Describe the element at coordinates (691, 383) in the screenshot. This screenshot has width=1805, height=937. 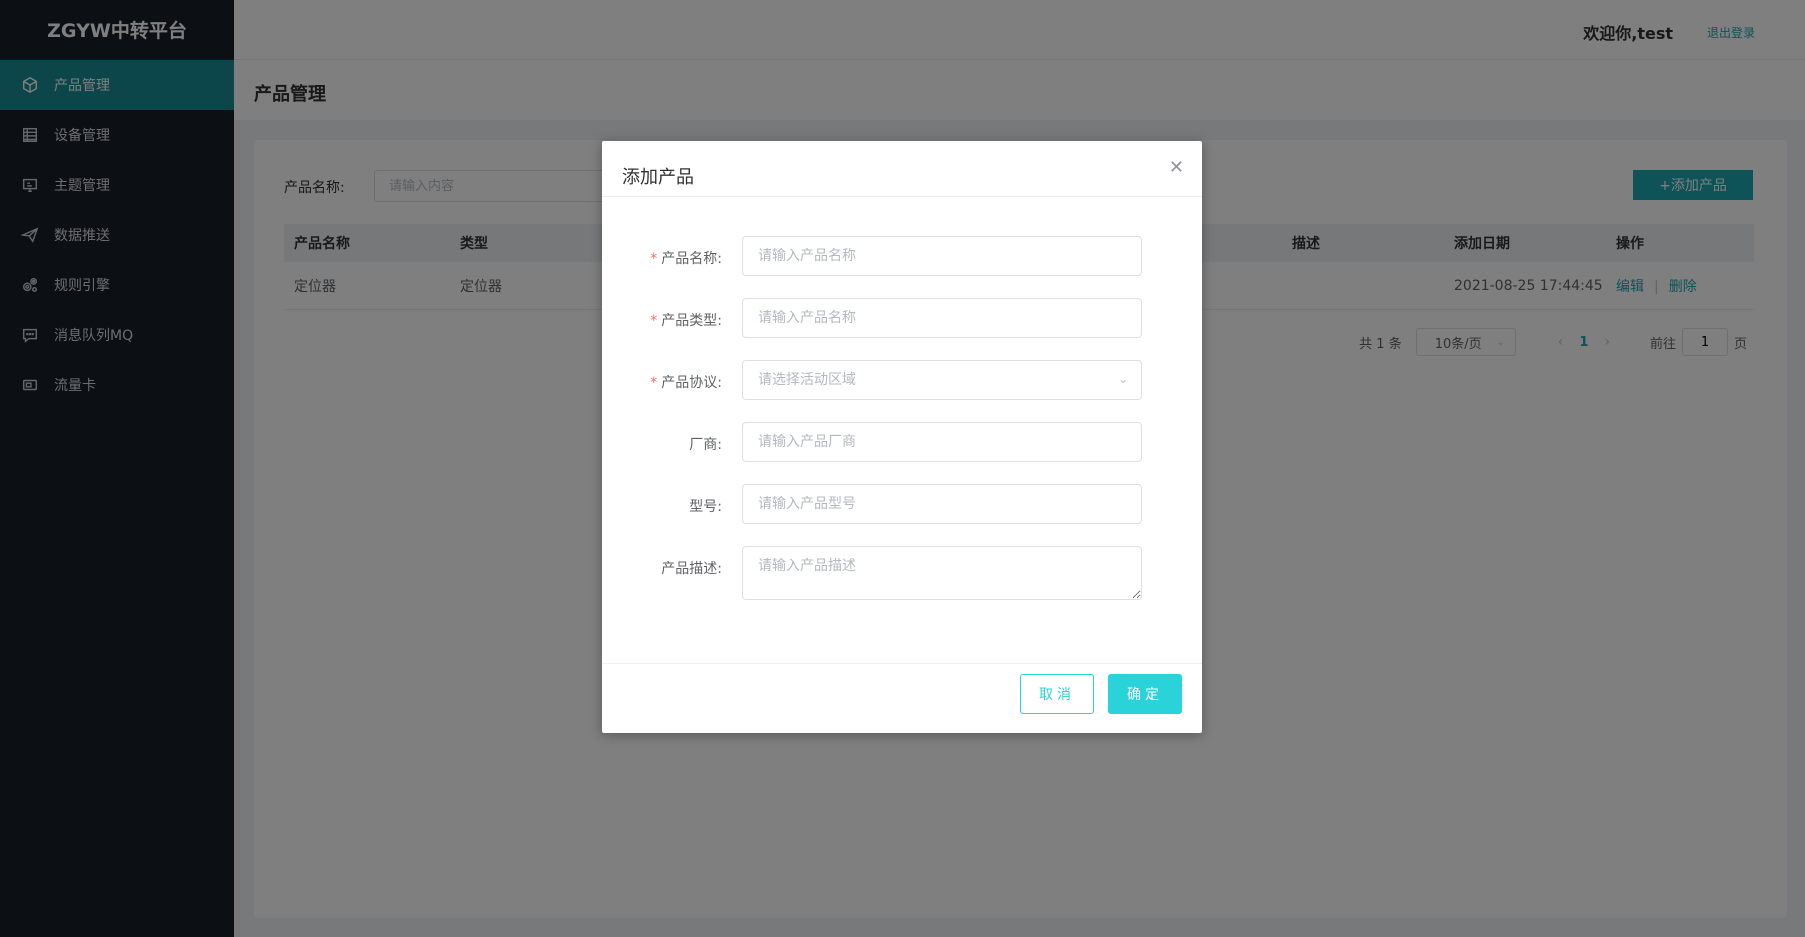
I see `field-label-text: 产品协议:` at that location.